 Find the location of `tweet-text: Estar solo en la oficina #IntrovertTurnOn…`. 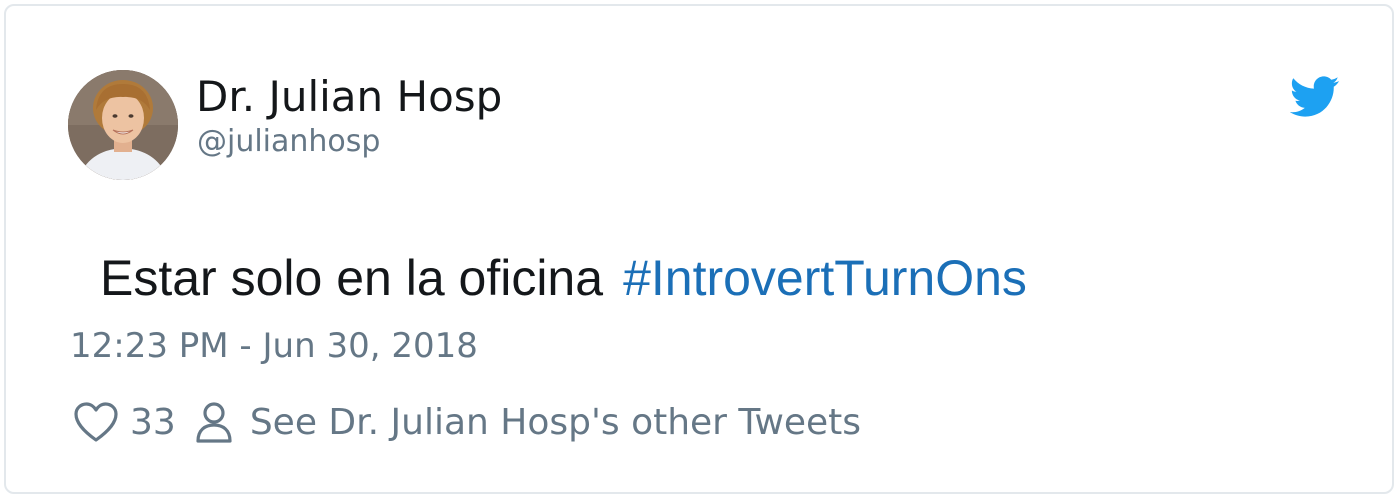

tweet-text: Estar solo en la oficina #IntrovertTurnOn… is located at coordinates (563, 278).